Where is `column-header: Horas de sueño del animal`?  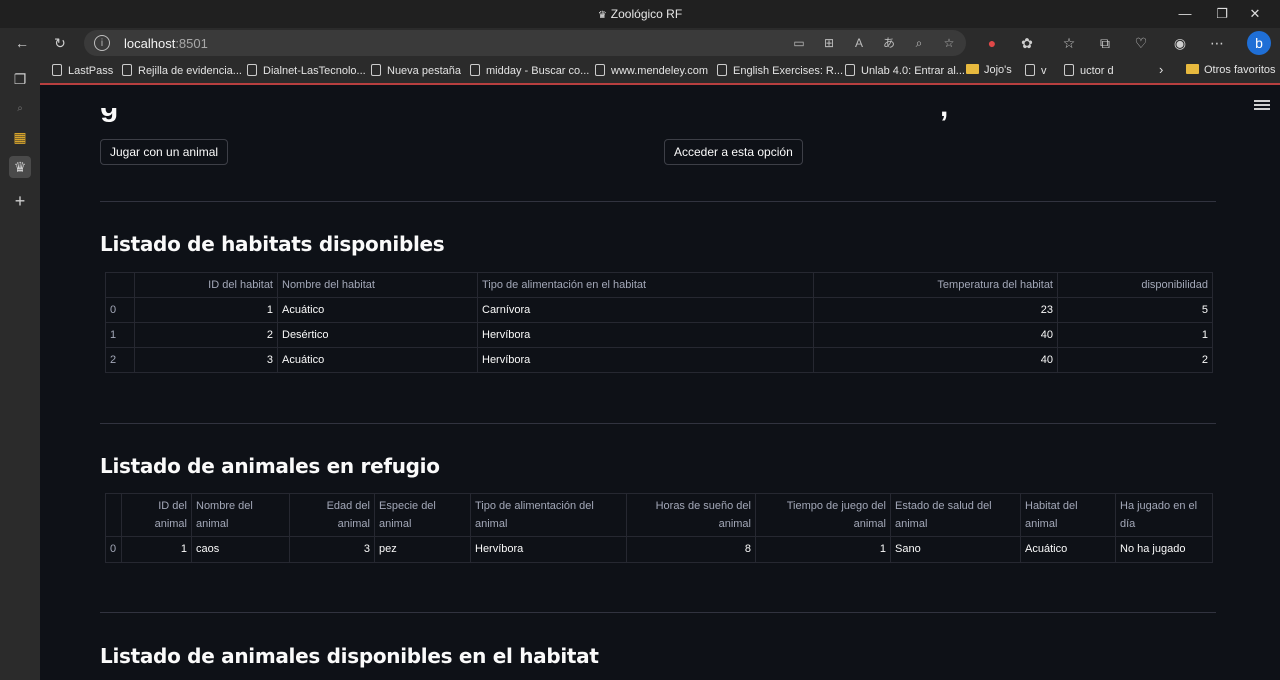 column-header: Horas de sueño del animal is located at coordinates (691, 515).